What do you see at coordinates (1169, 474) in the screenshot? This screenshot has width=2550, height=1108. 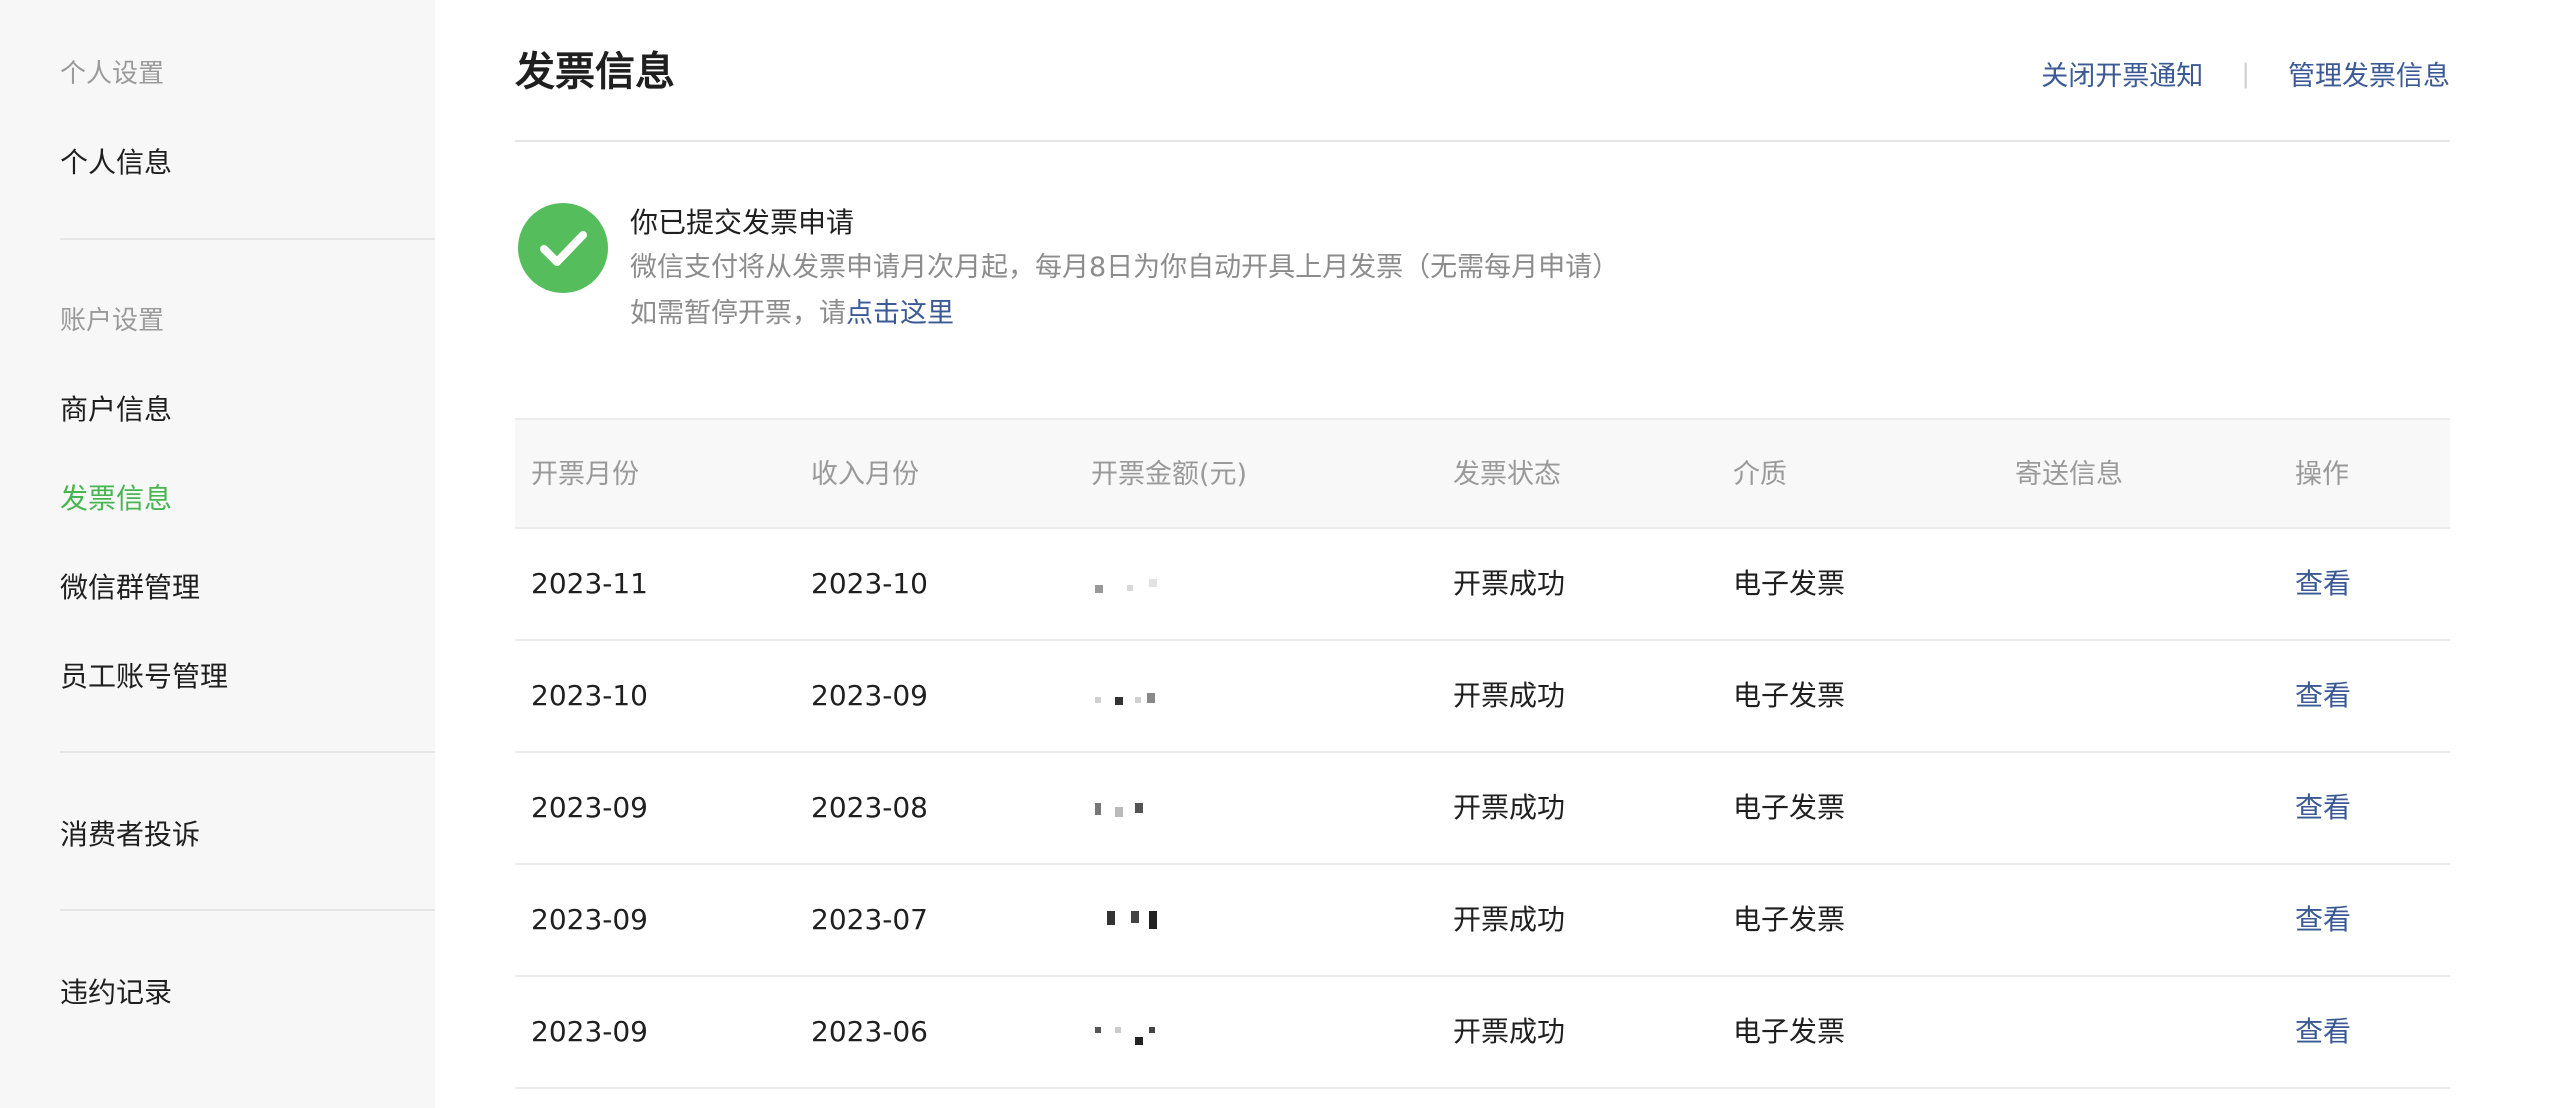 I see `column-header-amount: 开票金额(元)` at bounding box center [1169, 474].